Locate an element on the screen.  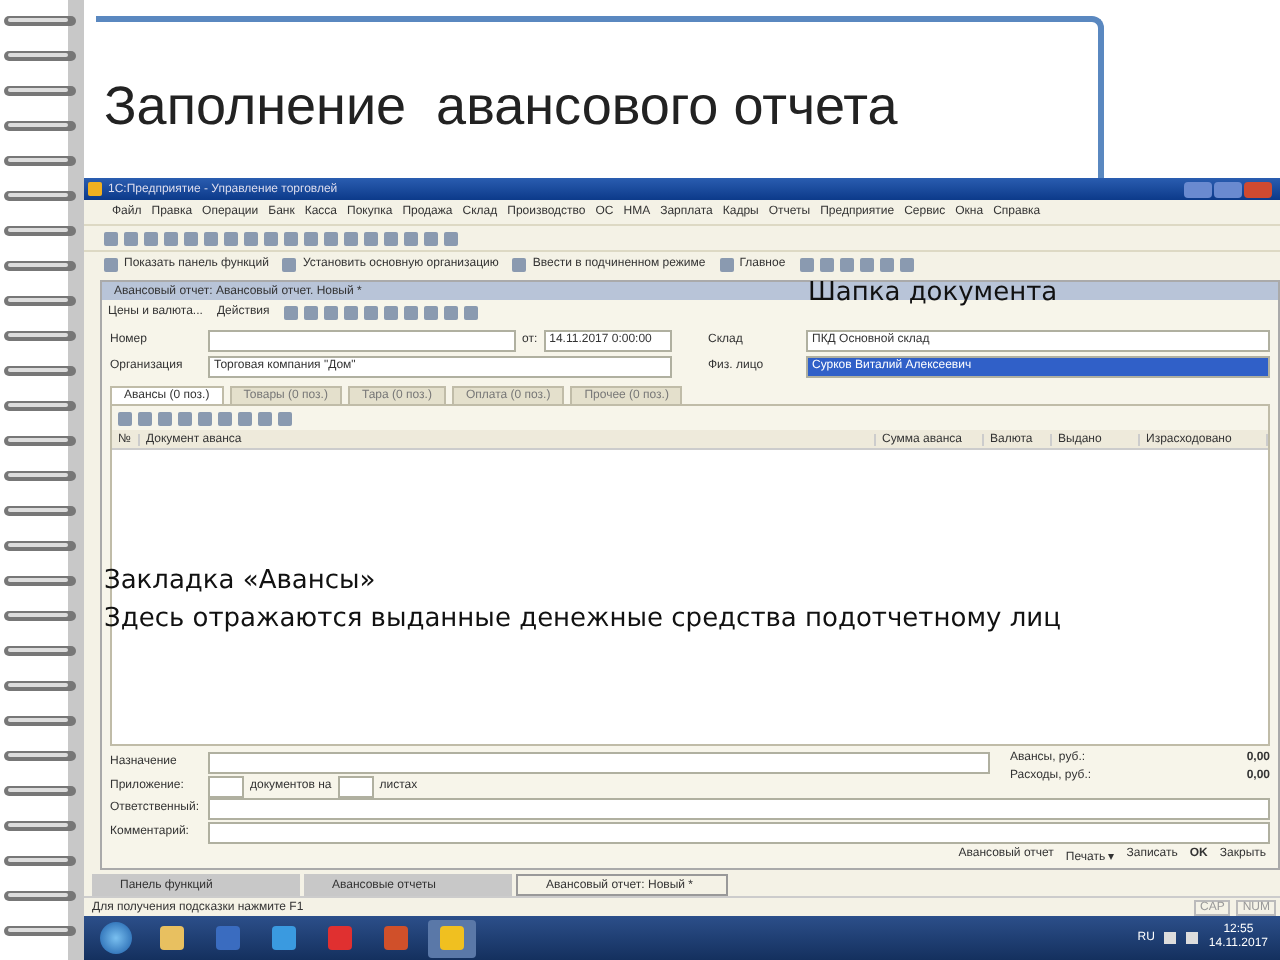
minimize-button is located at coordinates (1198, 189).